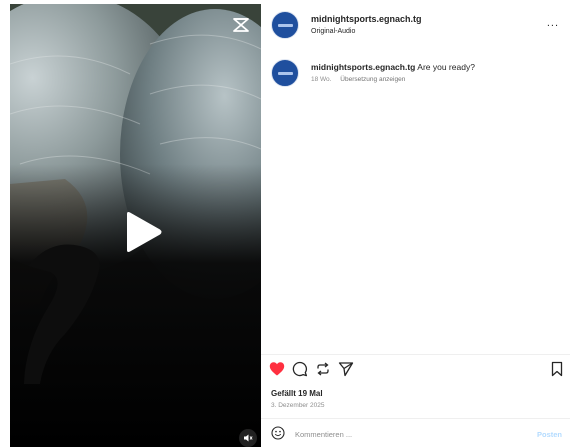  I want to click on heart-filled-icon, so click(277, 369).